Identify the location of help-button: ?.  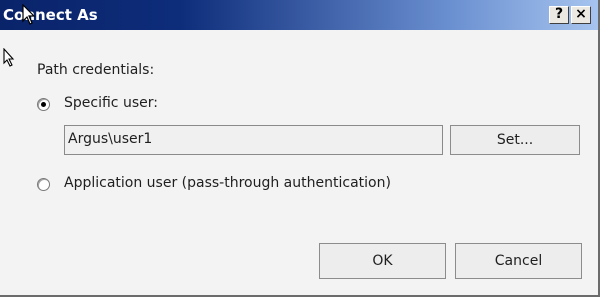
(559, 15).